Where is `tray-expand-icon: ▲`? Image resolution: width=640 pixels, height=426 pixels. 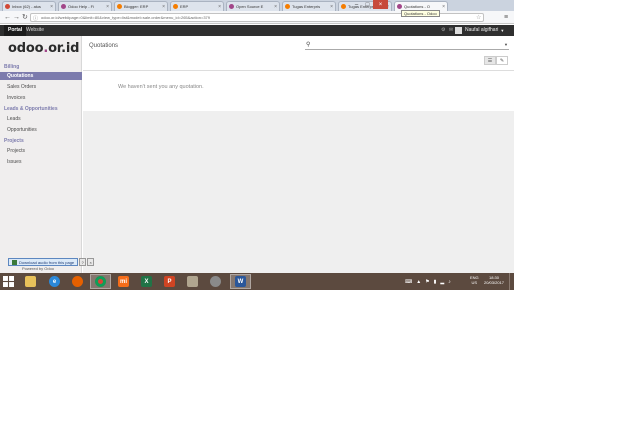
tray-expand-icon: ▲ is located at coordinates (418, 282).